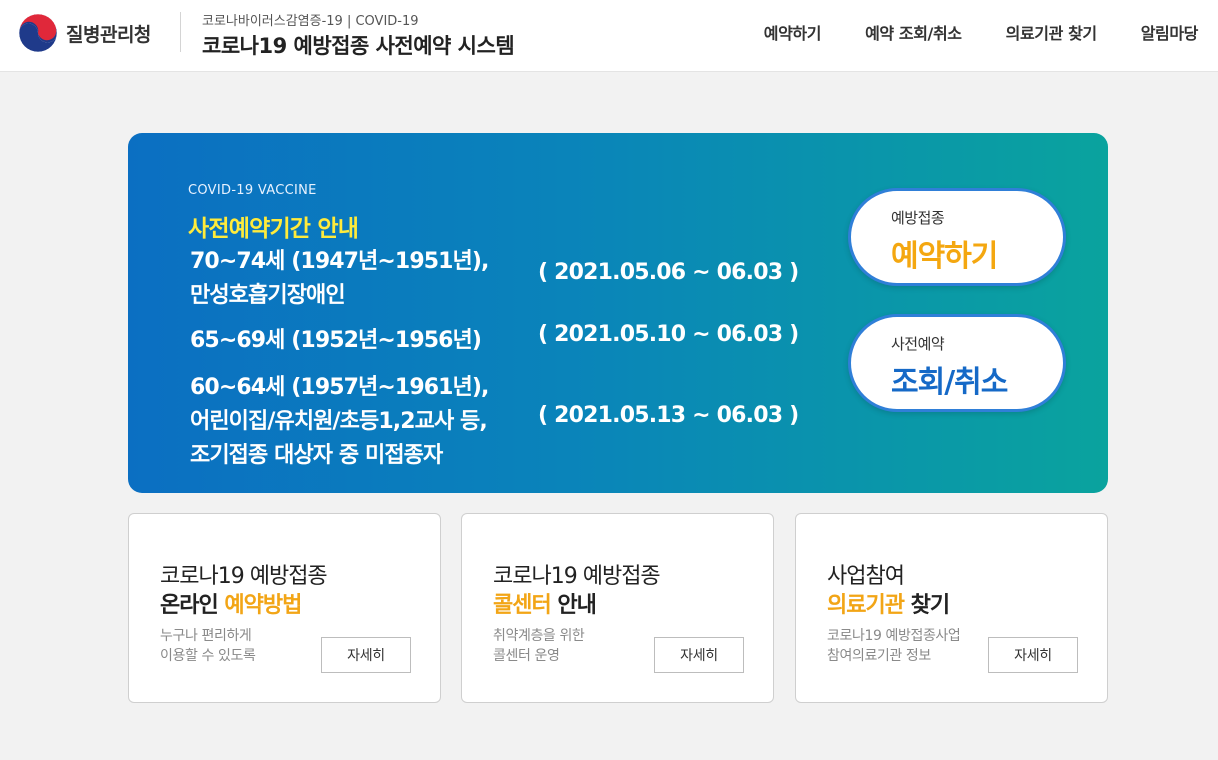 This screenshot has height=760, width=1218. What do you see at coordinates (918, 344) in the screenshot?
I see `check-cancel-button-caption: 사전예약` at bounding box center [918, 344].